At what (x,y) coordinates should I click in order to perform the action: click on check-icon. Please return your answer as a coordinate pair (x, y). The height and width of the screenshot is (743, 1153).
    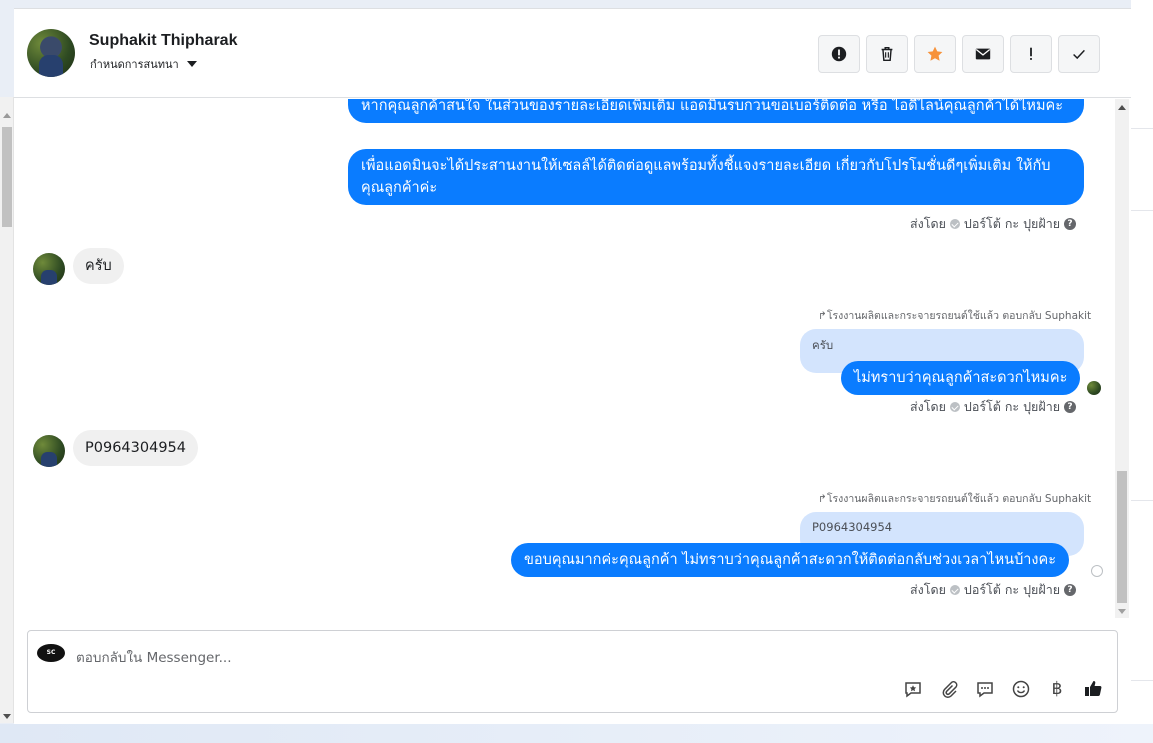
    Looking at the image, I should click on (1079, 54).